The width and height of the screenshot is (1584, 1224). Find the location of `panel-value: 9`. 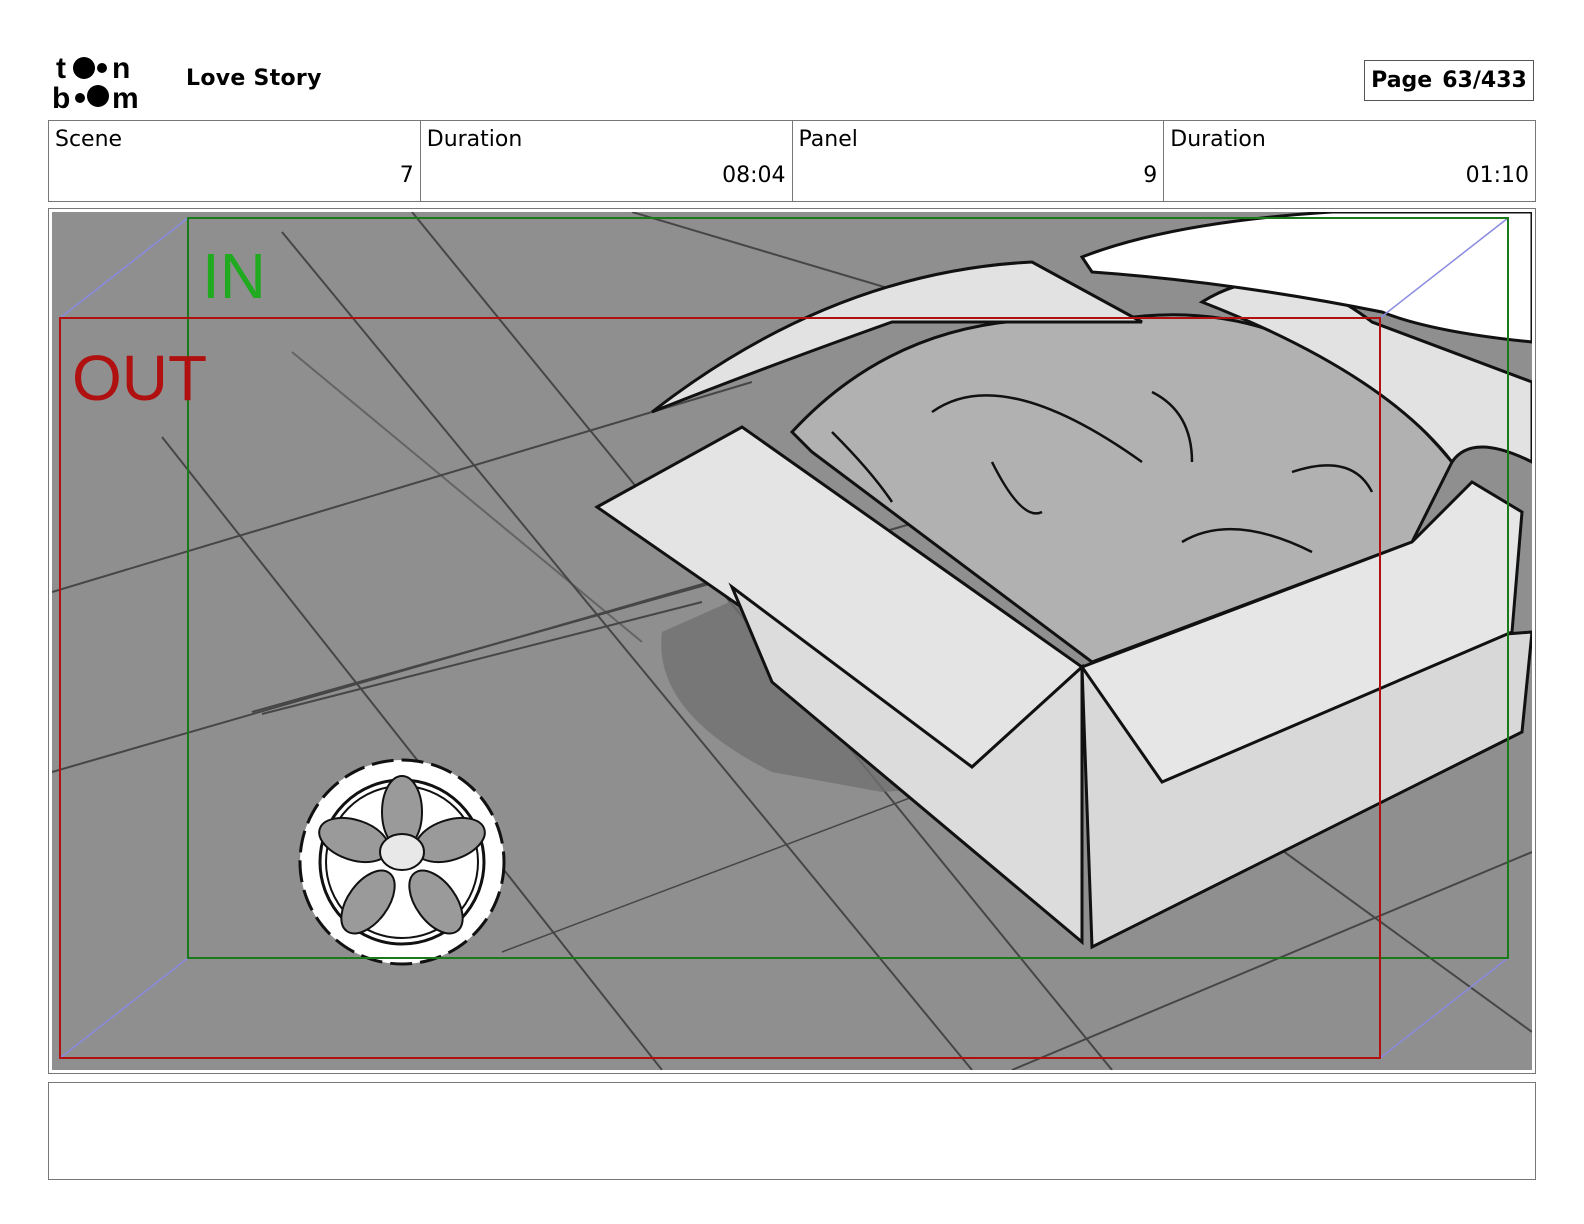

panel-value: 9 is located at coordinates (1150, 175).